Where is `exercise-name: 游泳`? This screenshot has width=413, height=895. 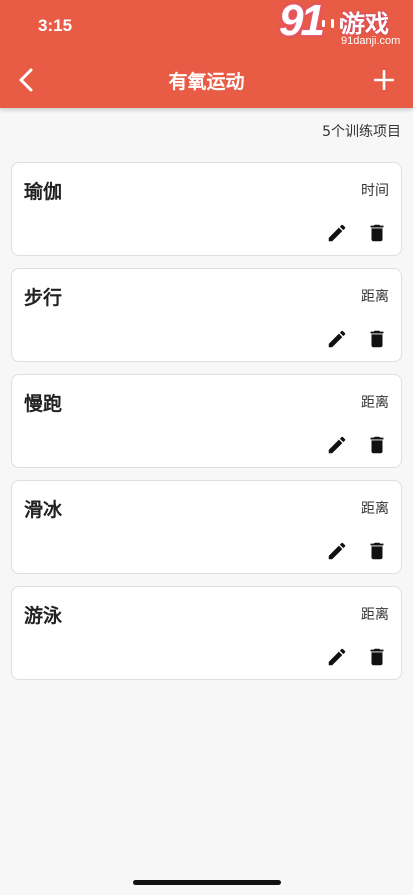 exercise-name: 游泳 is located at coordinates (43, 616).